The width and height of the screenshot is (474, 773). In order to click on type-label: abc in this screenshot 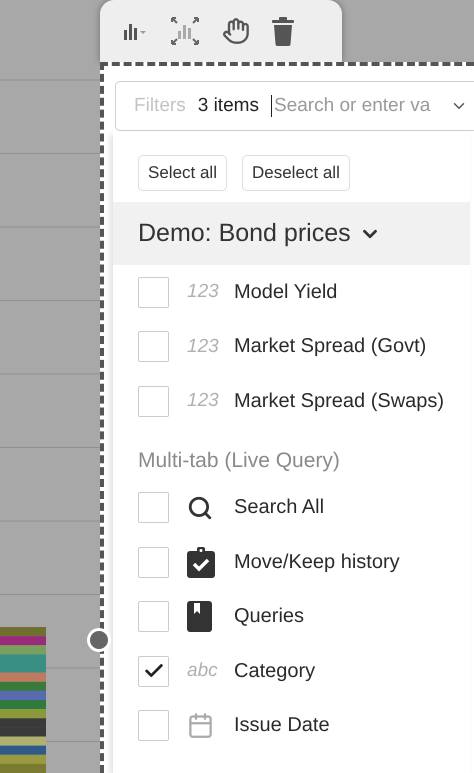, I will do `click(203, 671)`.